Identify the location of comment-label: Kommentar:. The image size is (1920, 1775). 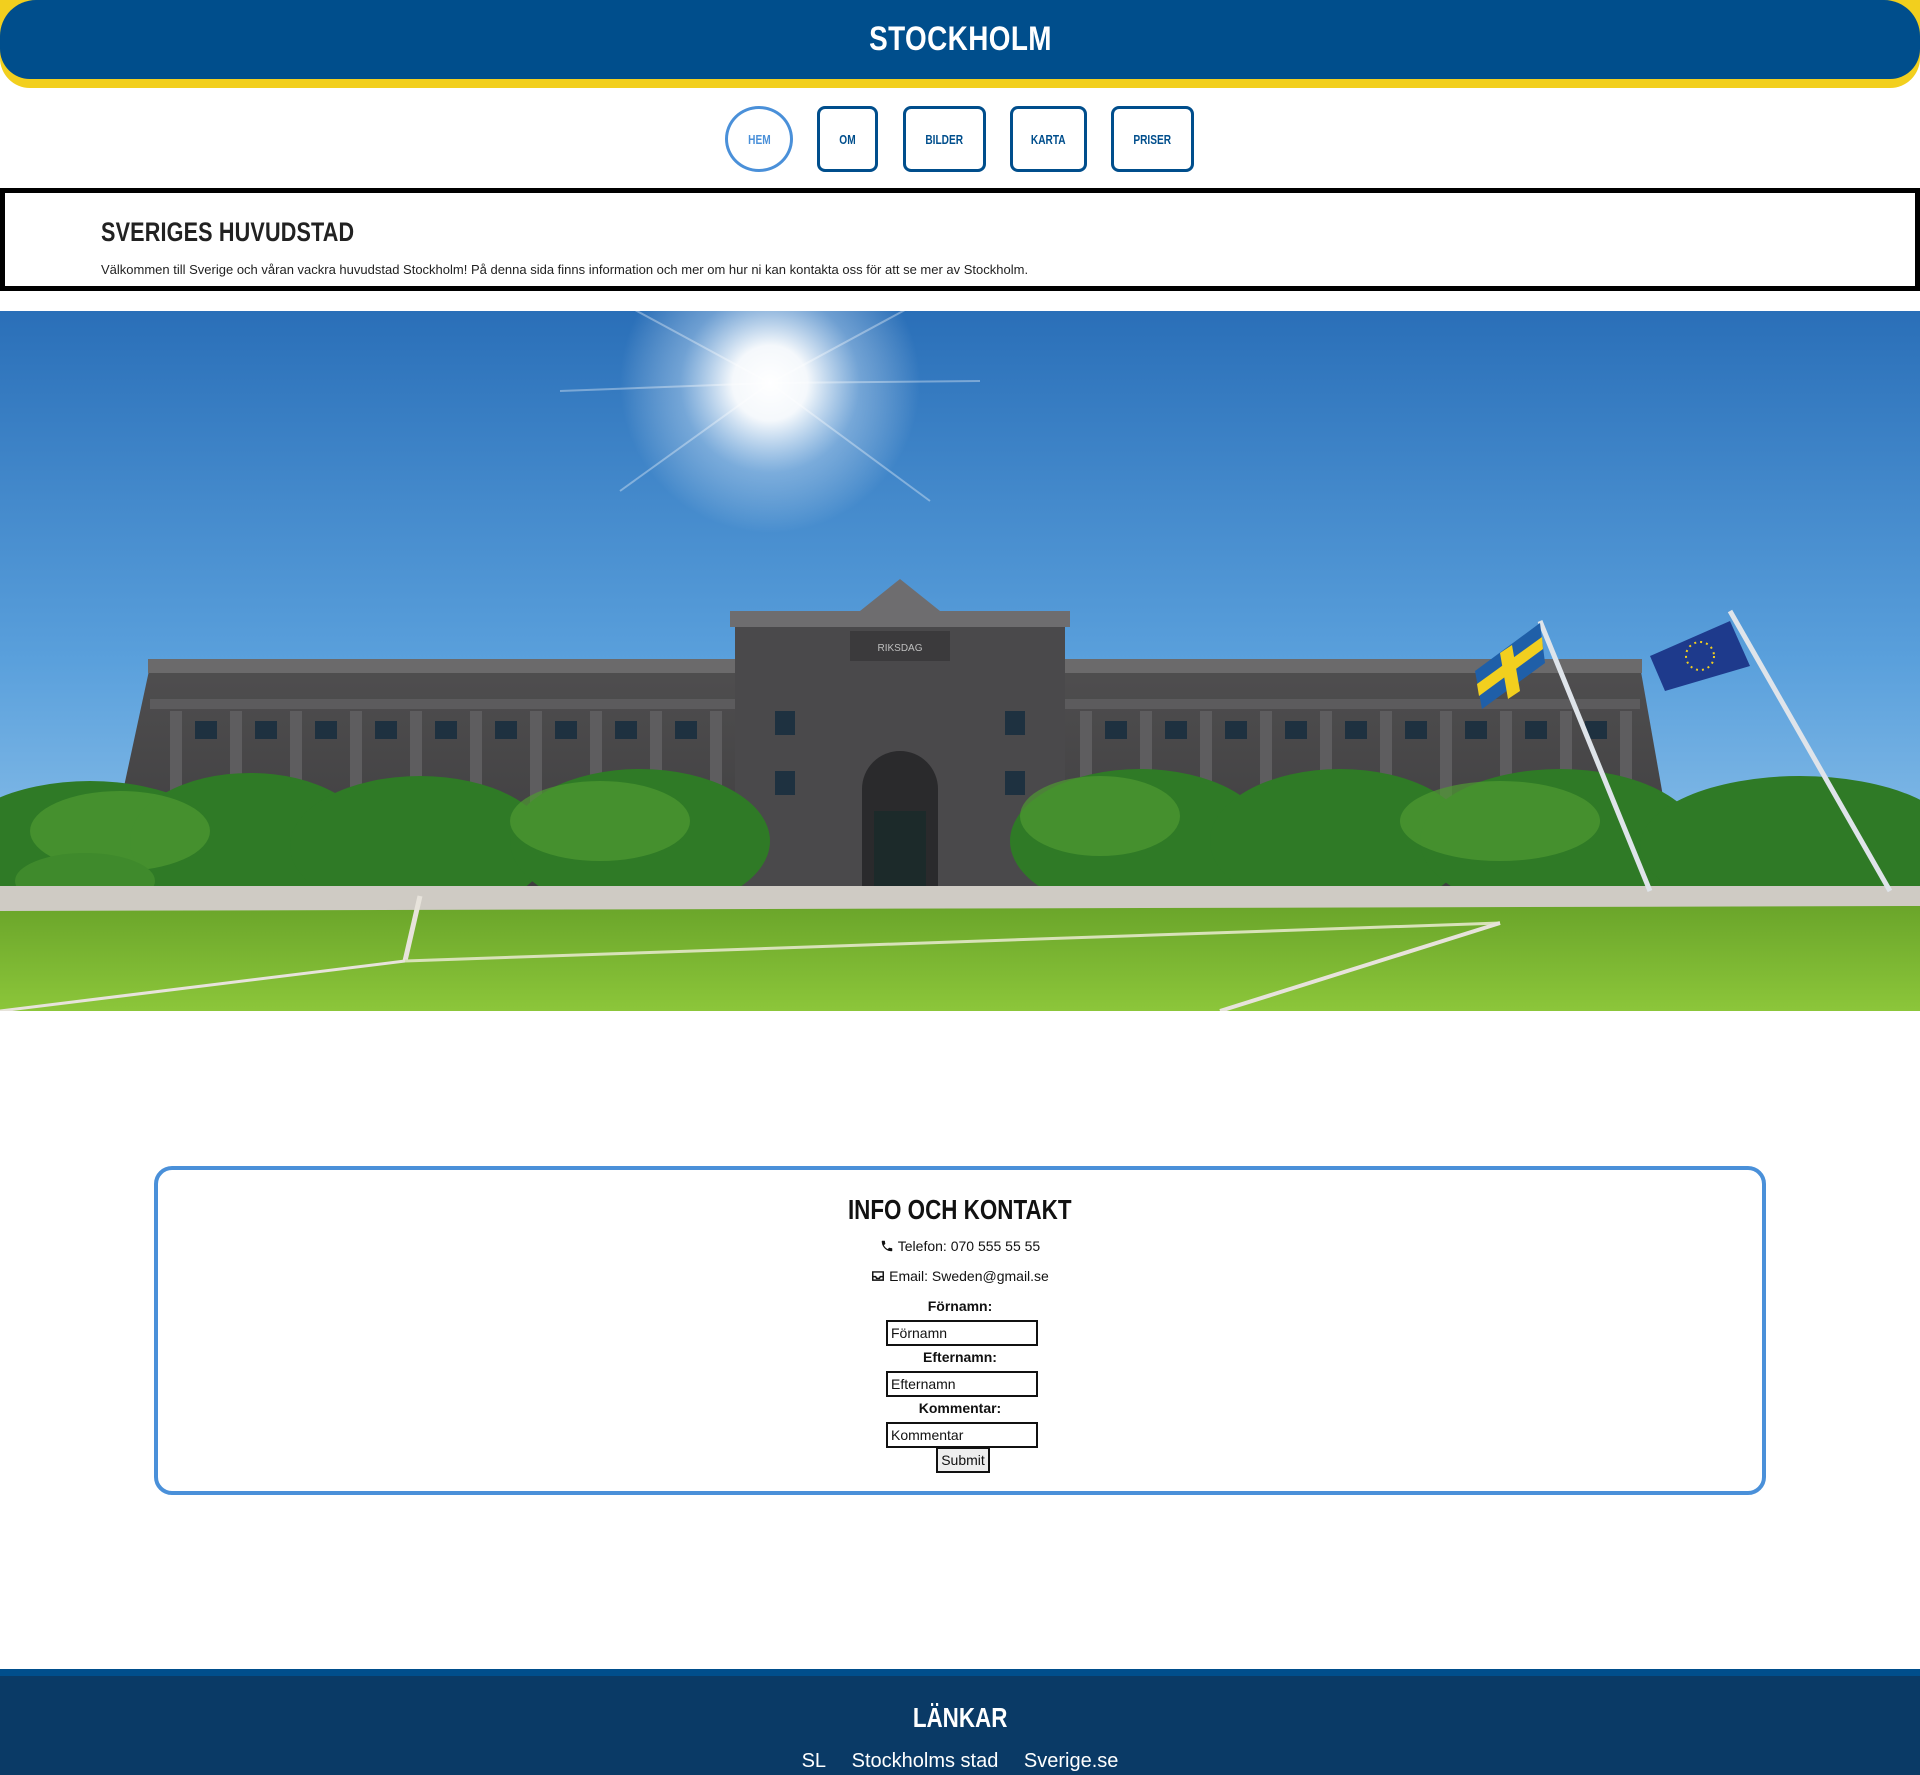
(960, 1408).